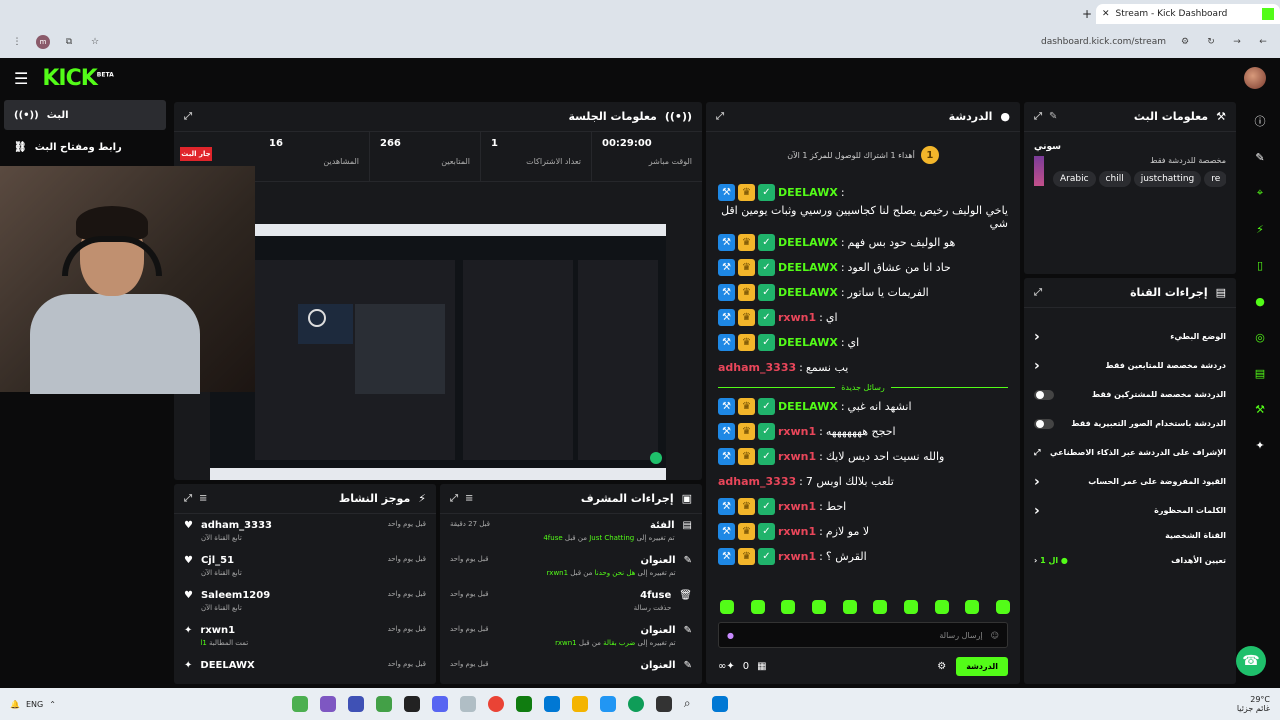 This screenshot has height=720, width=1280. What do you see at coordinates (863, 431) in the screenshot?
I see `chat-message: ⚒ ♛ ✓ rxwn1: احجح هههههههه` at bounding box center [863, 431].